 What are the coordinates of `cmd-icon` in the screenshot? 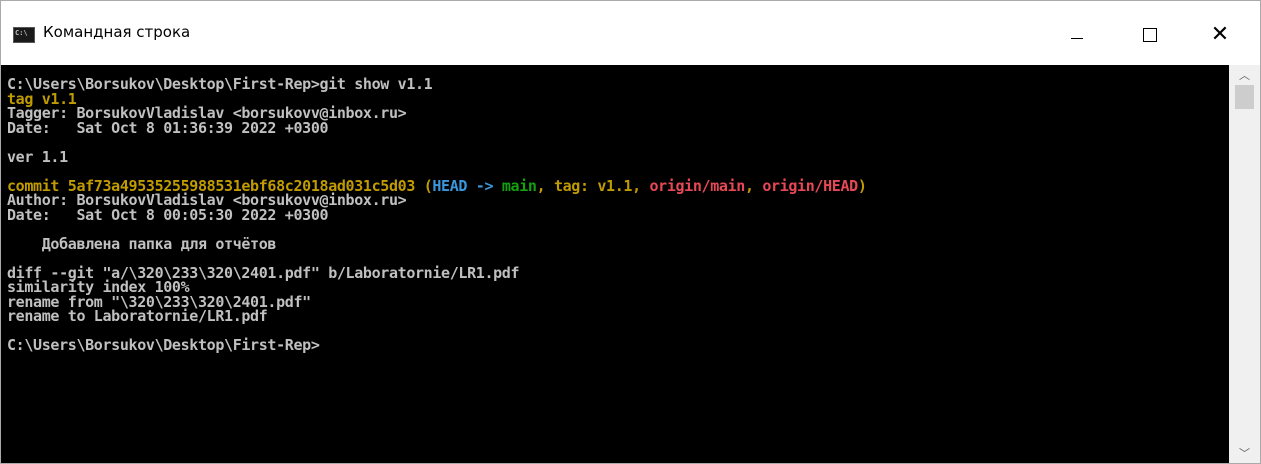 It's located at (24, 35).